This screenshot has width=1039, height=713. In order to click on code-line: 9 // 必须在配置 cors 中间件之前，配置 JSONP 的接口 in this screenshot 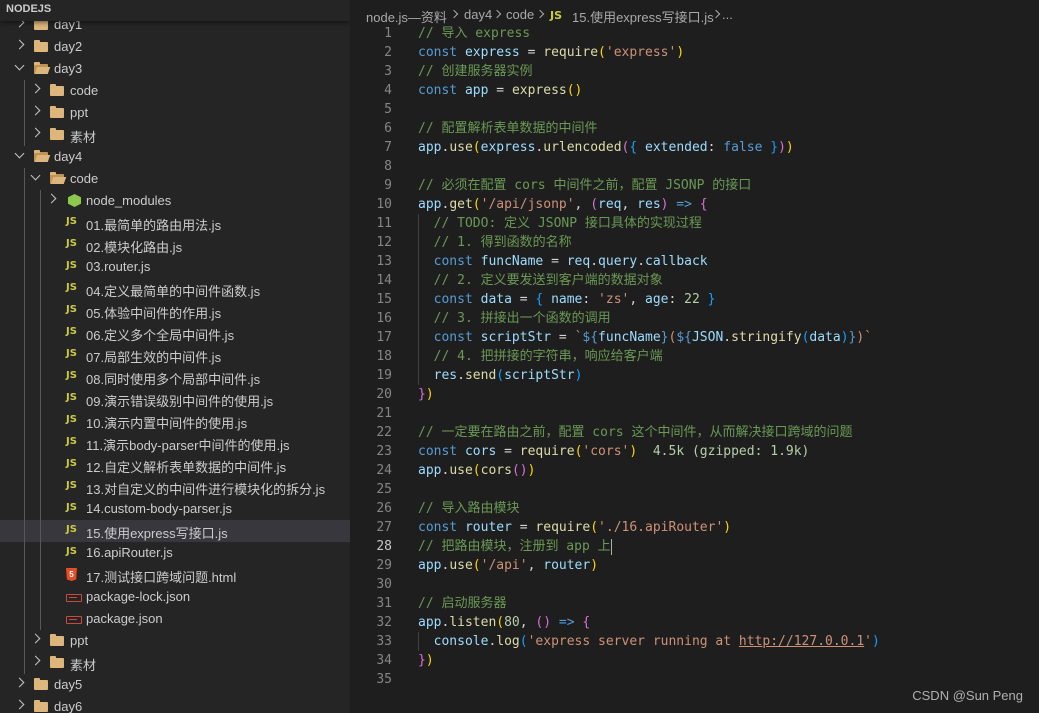, I will do `click(694, 185)`.